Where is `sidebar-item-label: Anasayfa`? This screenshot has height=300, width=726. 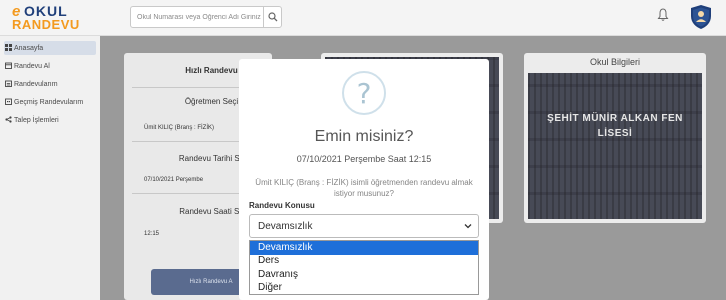
sidebar-item-label: Anasayfa is located at coordinates (29, 48).